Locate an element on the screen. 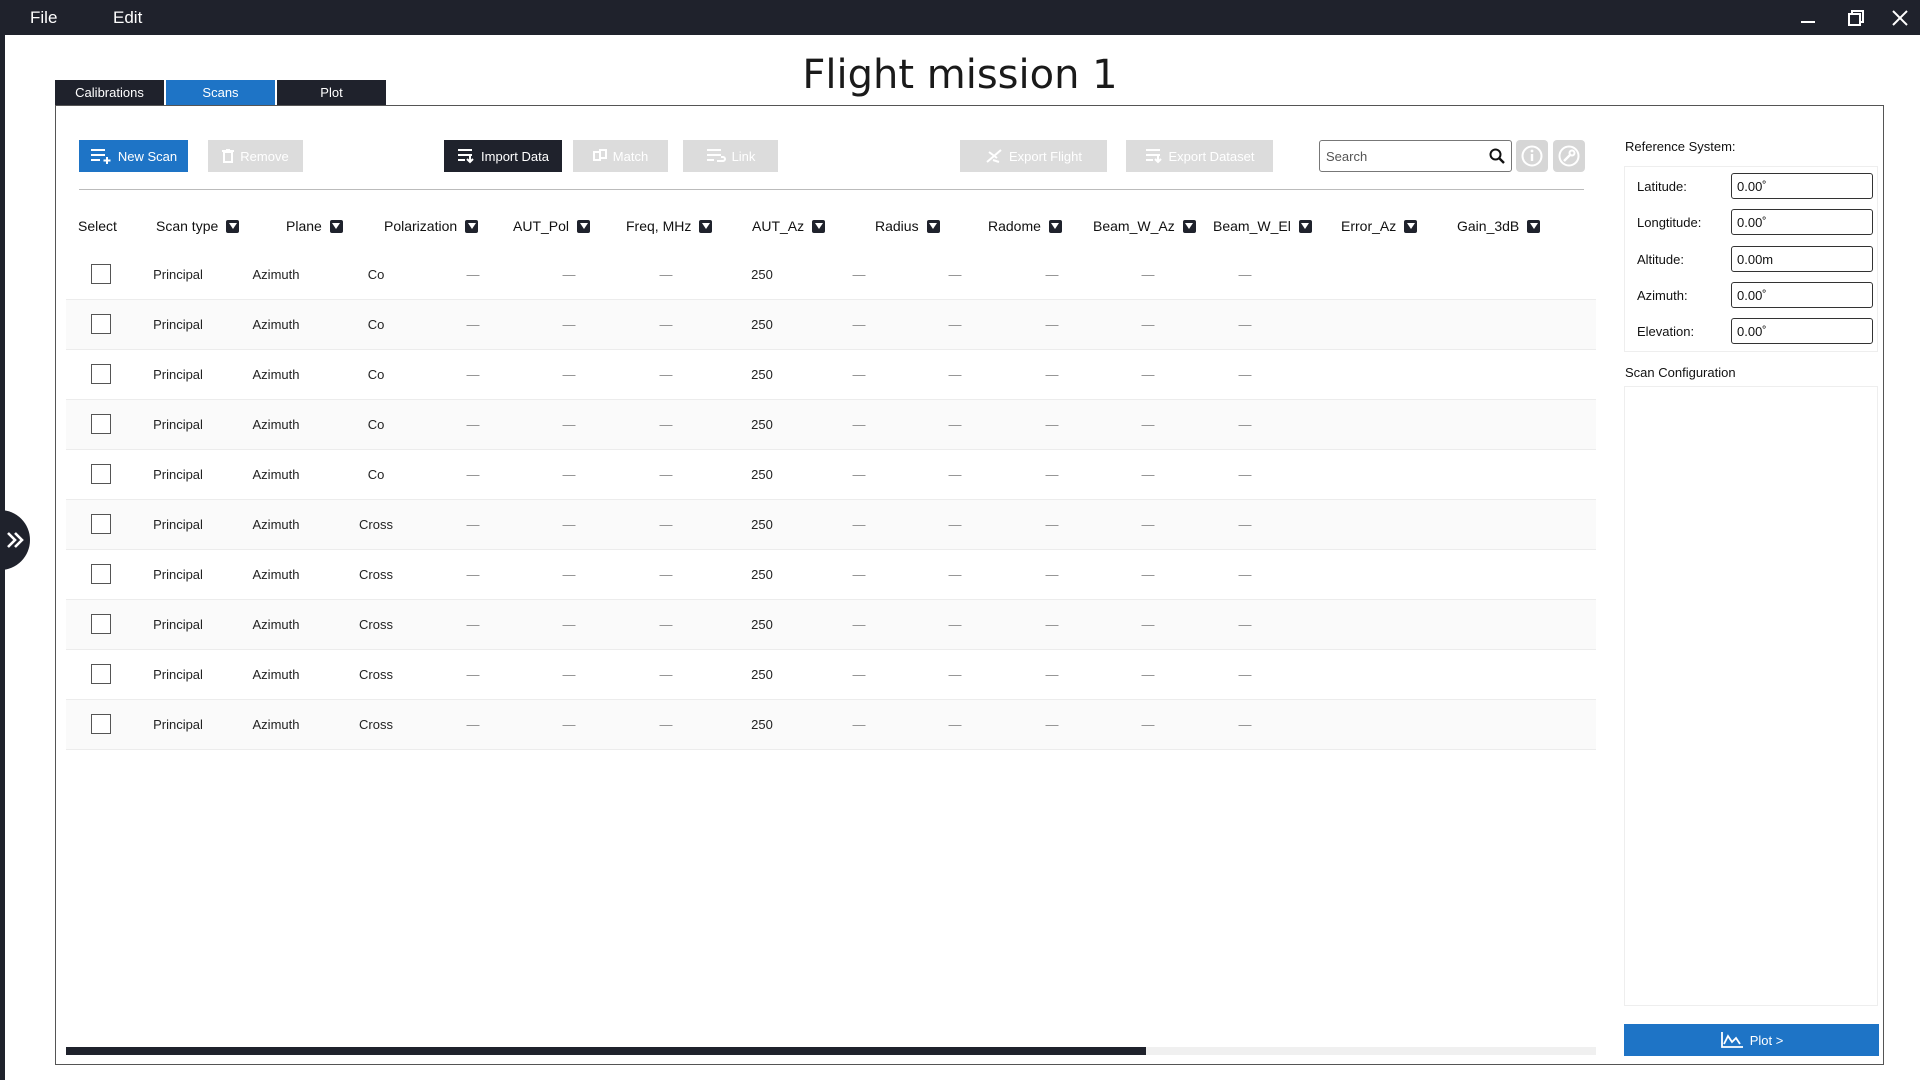  header-error-az: Error_Az is located at coordinates (1379, 226).